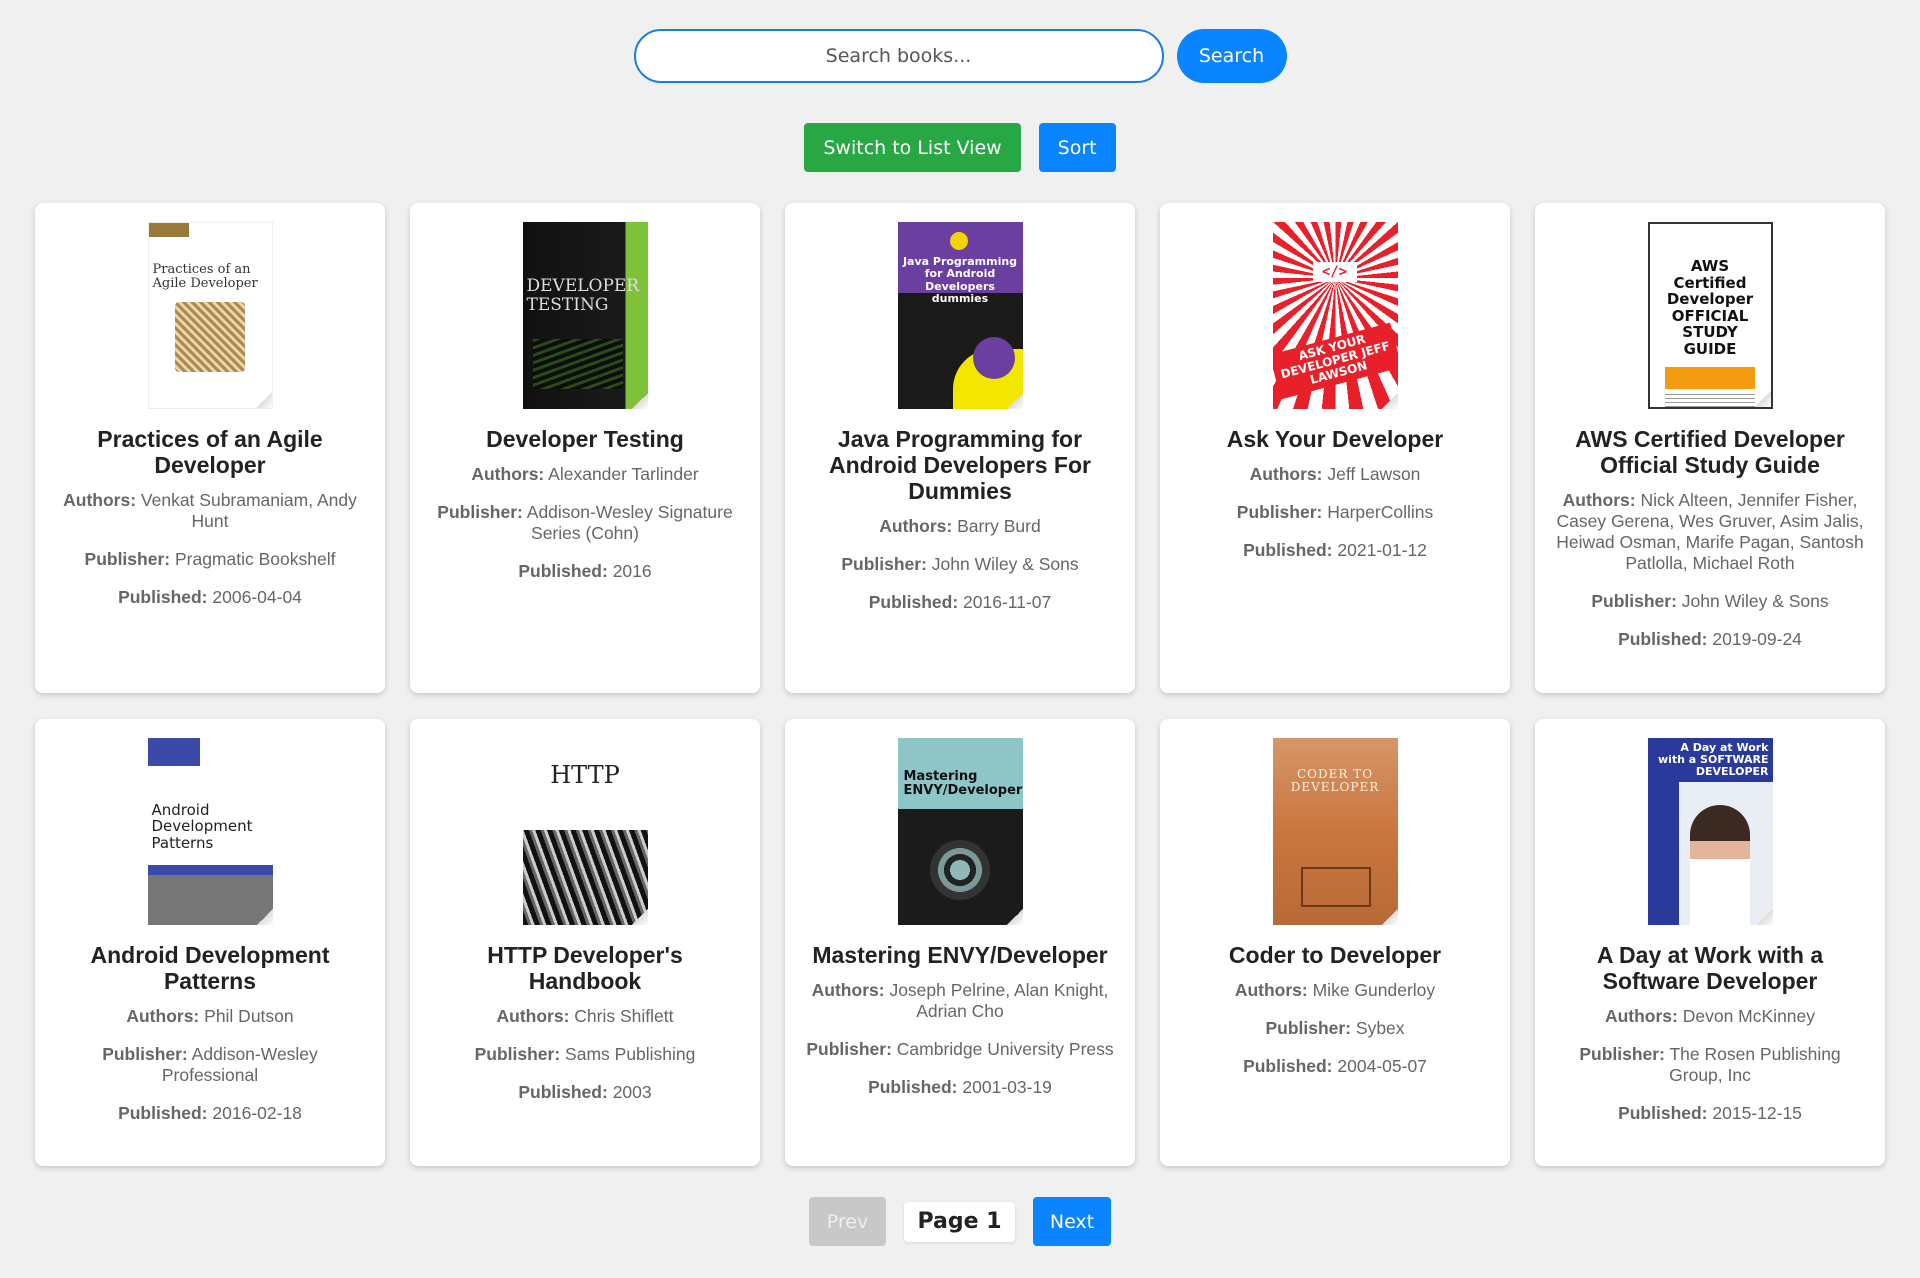  I want to click on book-title: Mastering ENVY/Developer, so click(960, 955).